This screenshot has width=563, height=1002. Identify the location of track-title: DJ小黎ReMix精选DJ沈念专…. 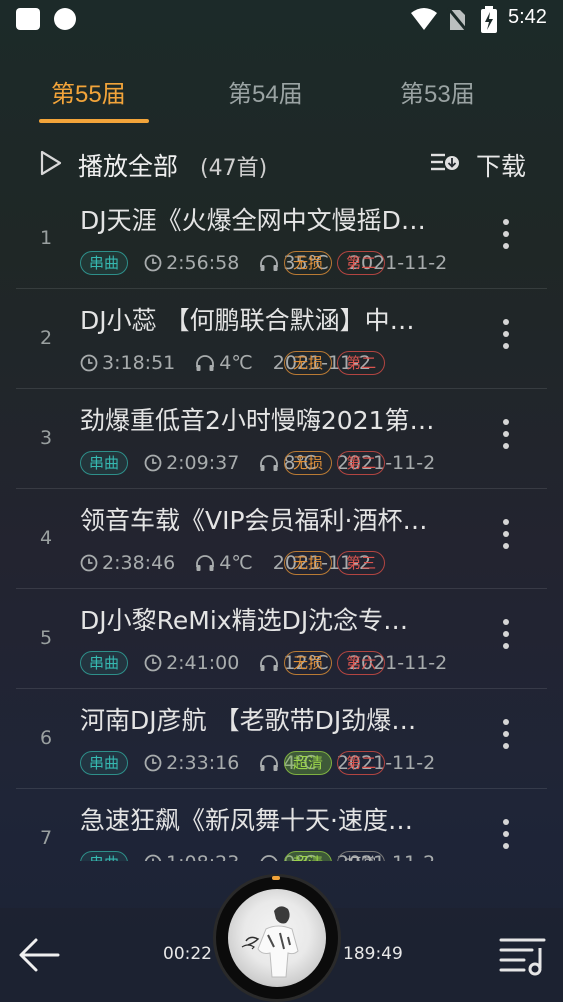
(270, 619).